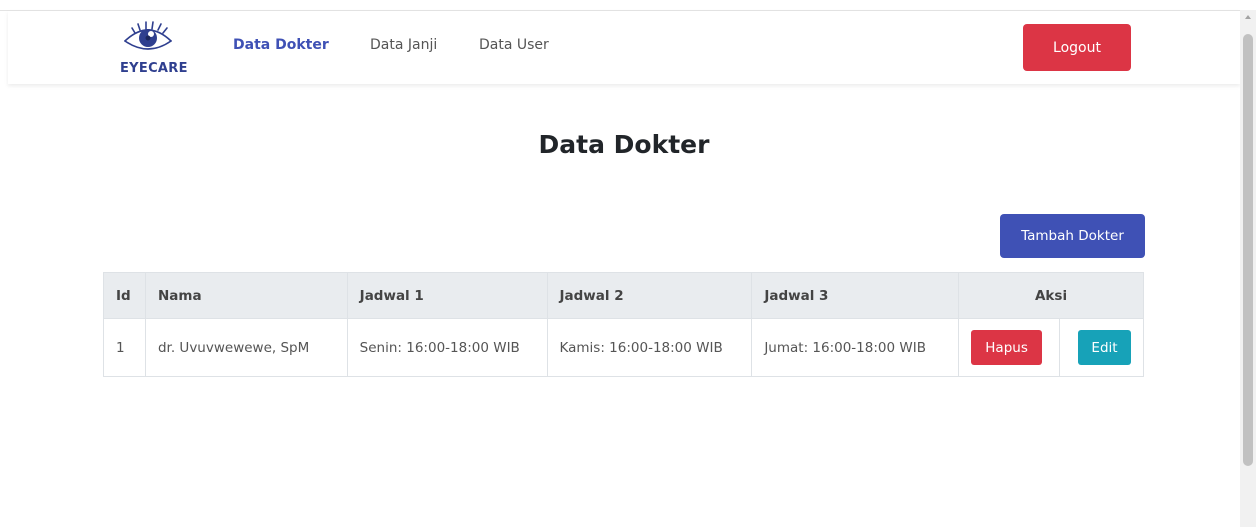  I want to click on eye-logo-icon, so click(148, 35).